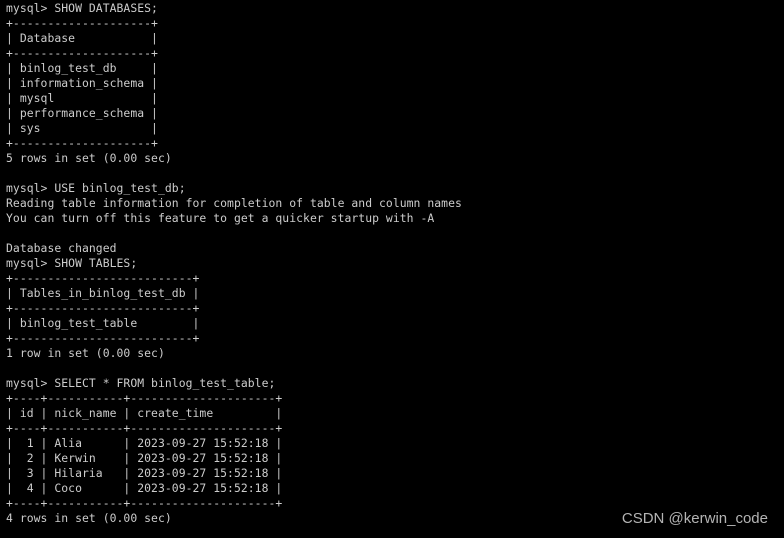  Describe the element at coordinates (89, 158) in the screenshot. I see `result-status: 5 rows in set (0.00 sec)` at that location.